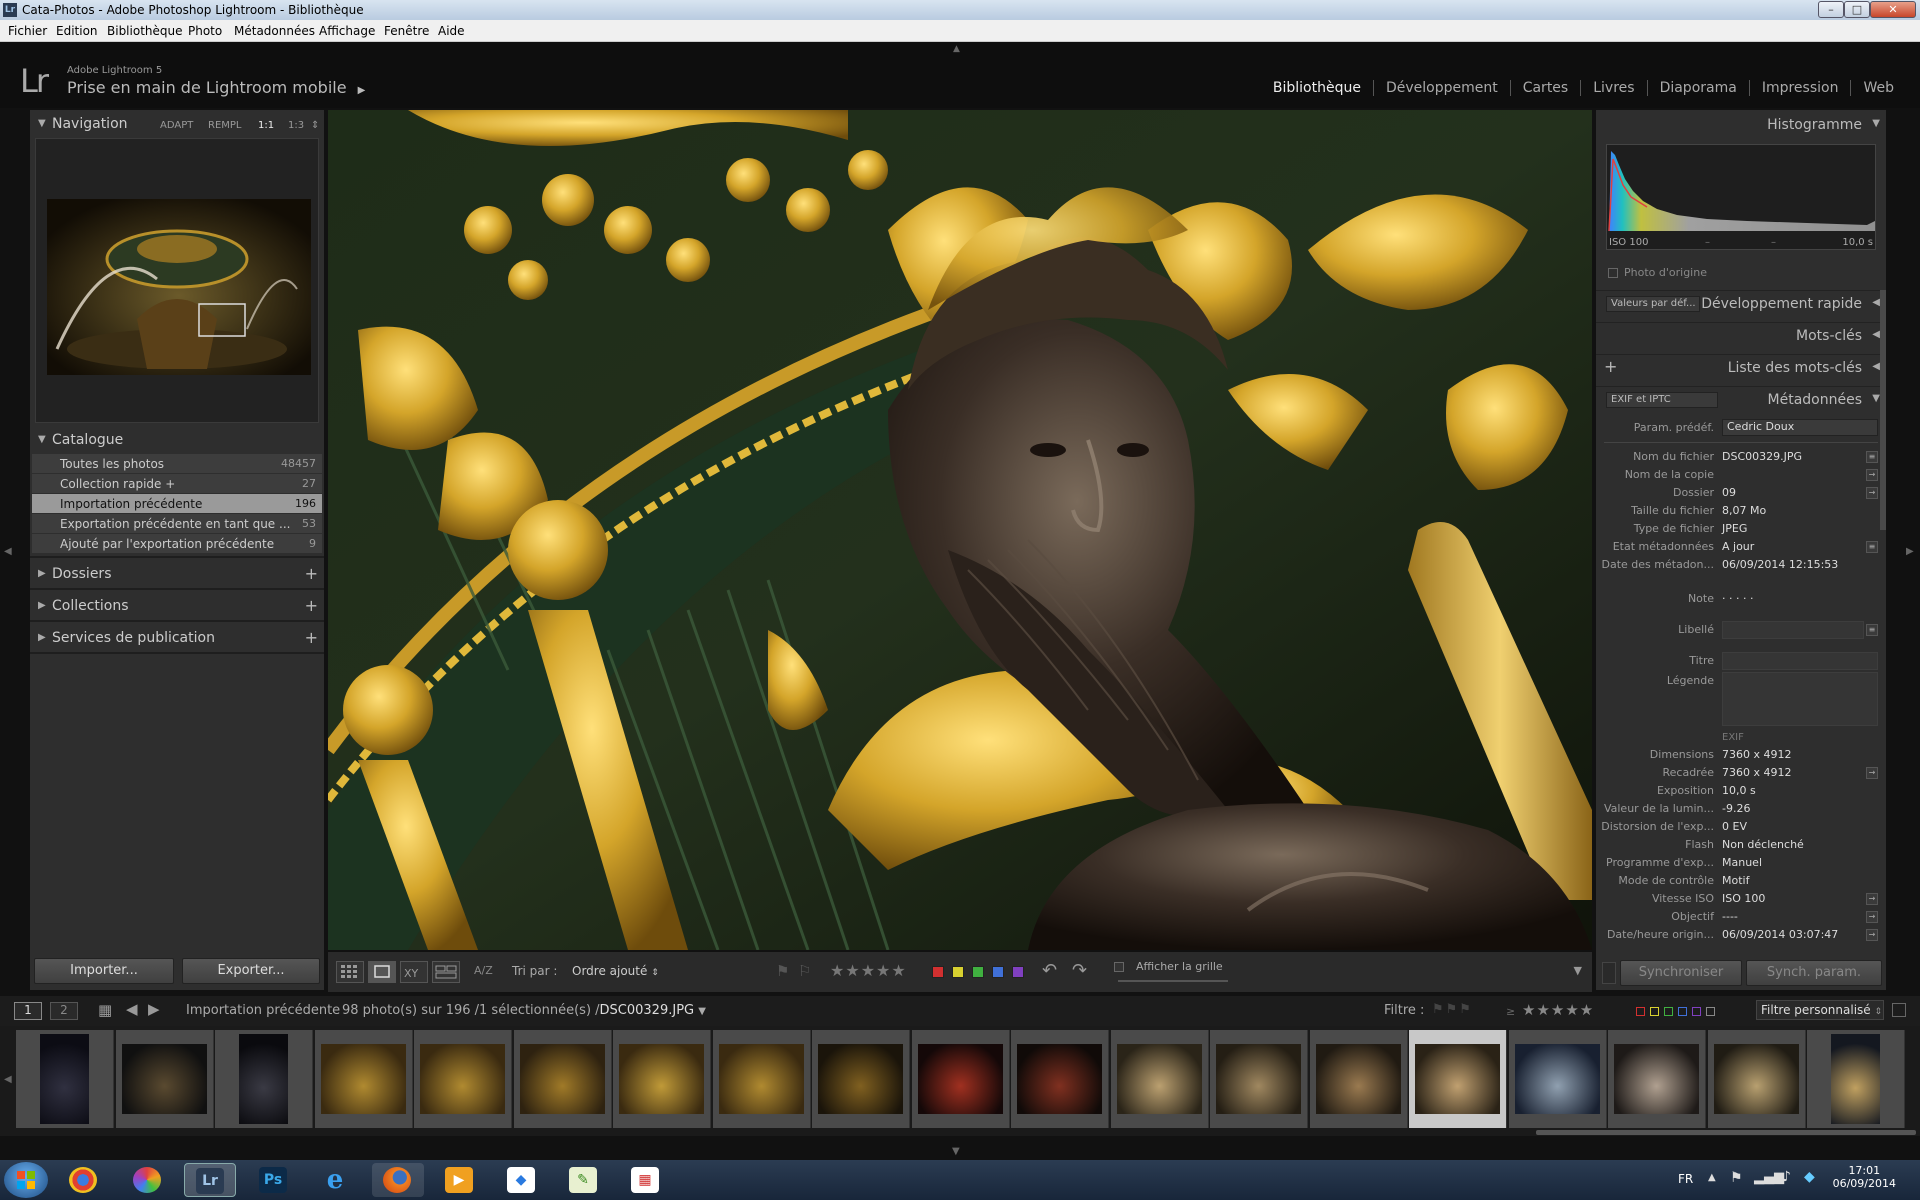  What do you see at coordinates (266, 125) in the screenshot?
I see `zoom-1-1: 1:1` at bounding box center [266, 125].